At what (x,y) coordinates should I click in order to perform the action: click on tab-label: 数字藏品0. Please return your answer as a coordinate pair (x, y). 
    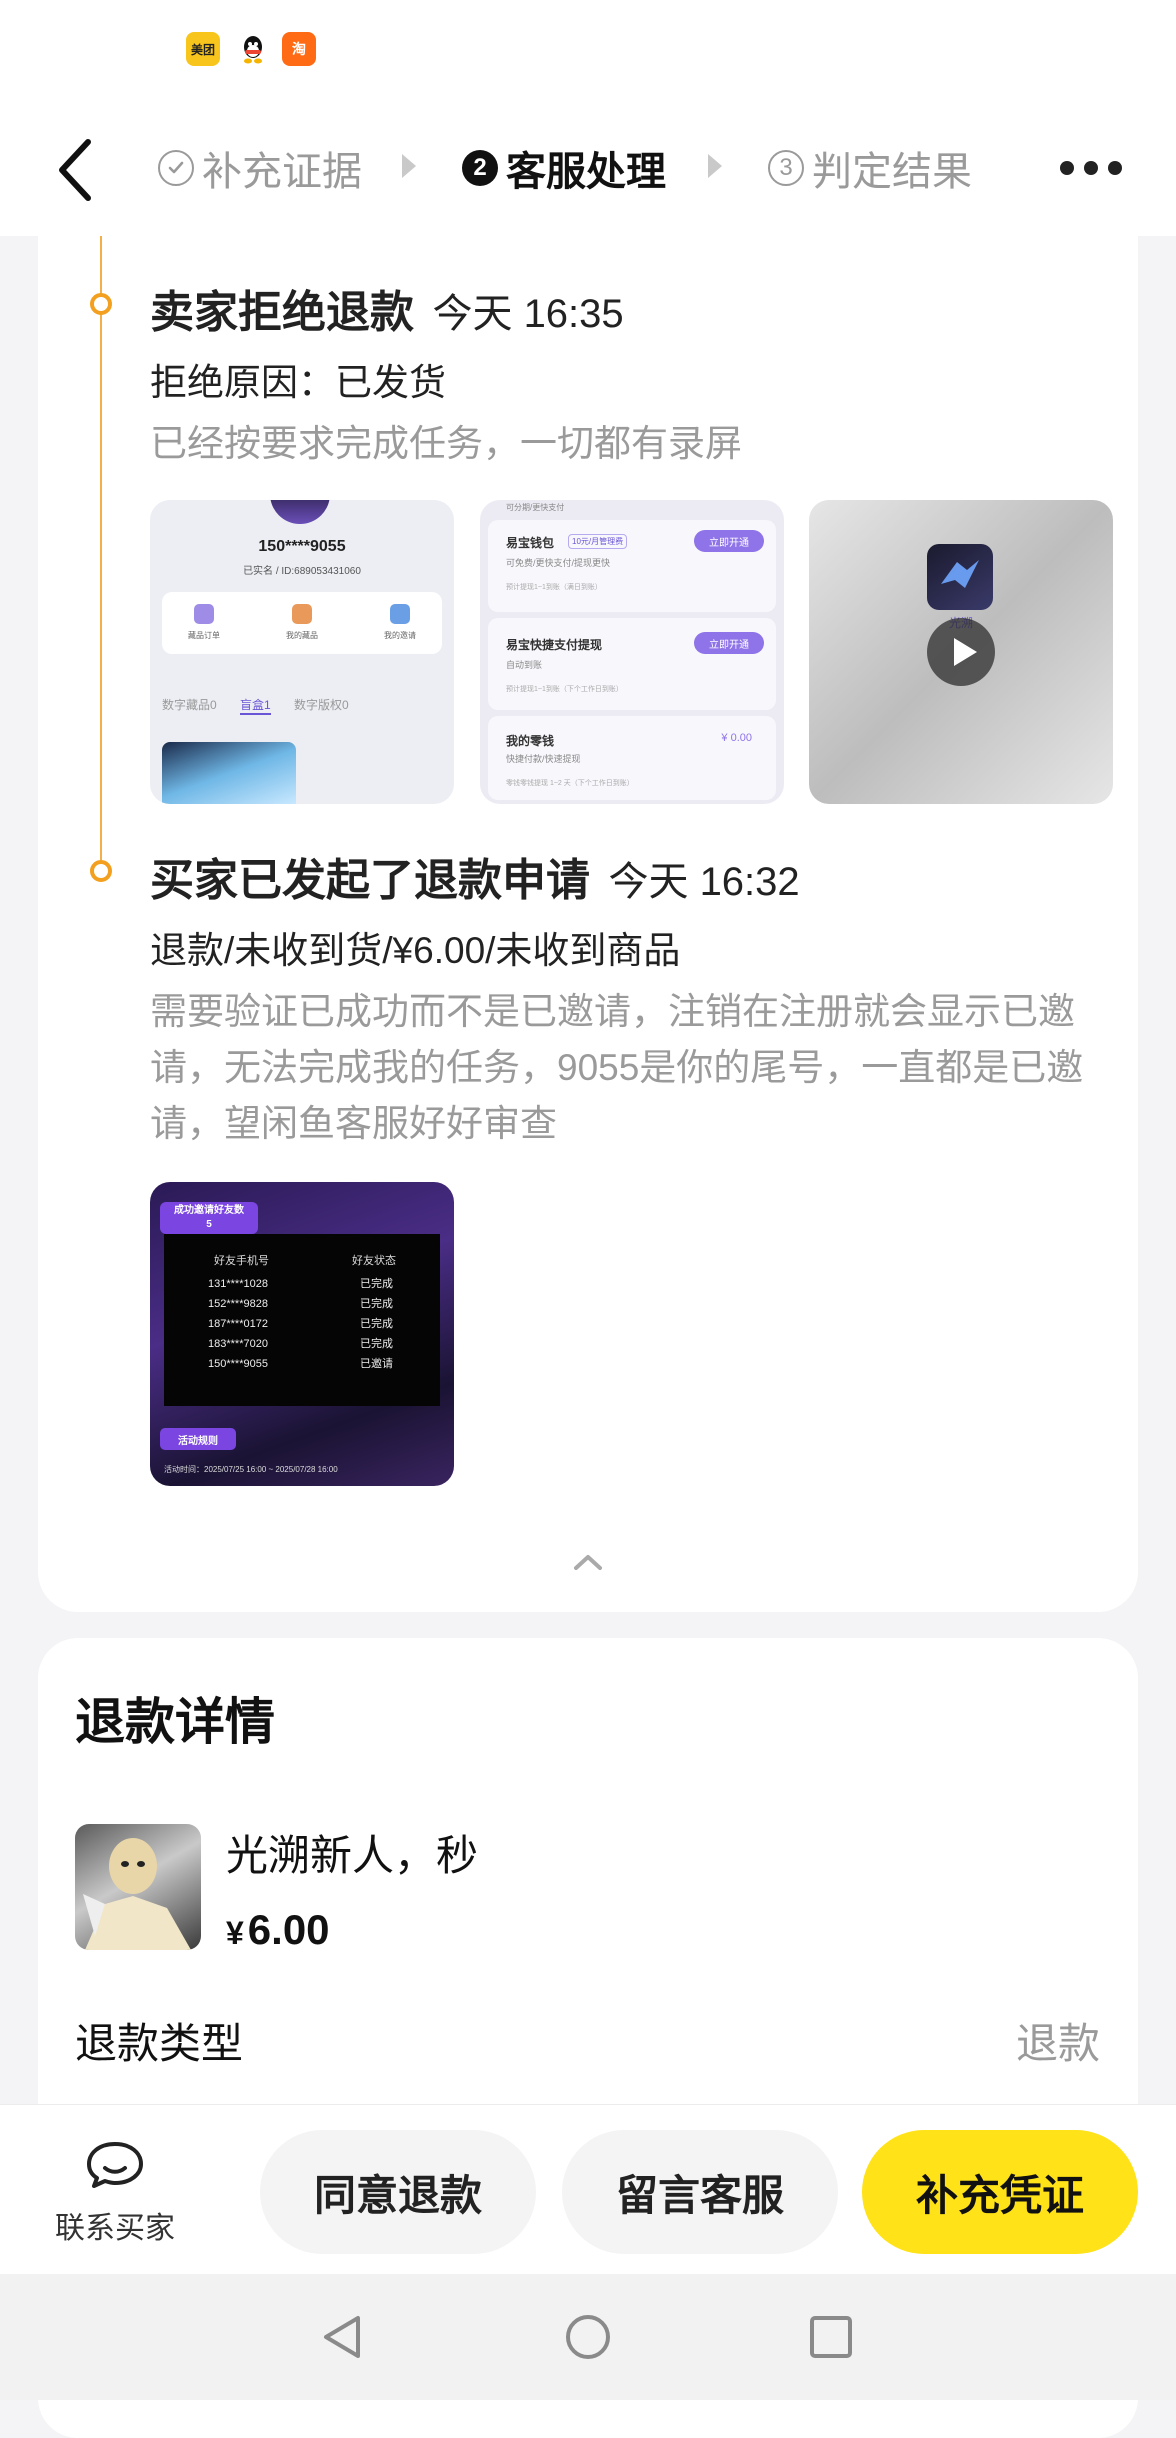
    Looking at the image, I should click on (189, 705).